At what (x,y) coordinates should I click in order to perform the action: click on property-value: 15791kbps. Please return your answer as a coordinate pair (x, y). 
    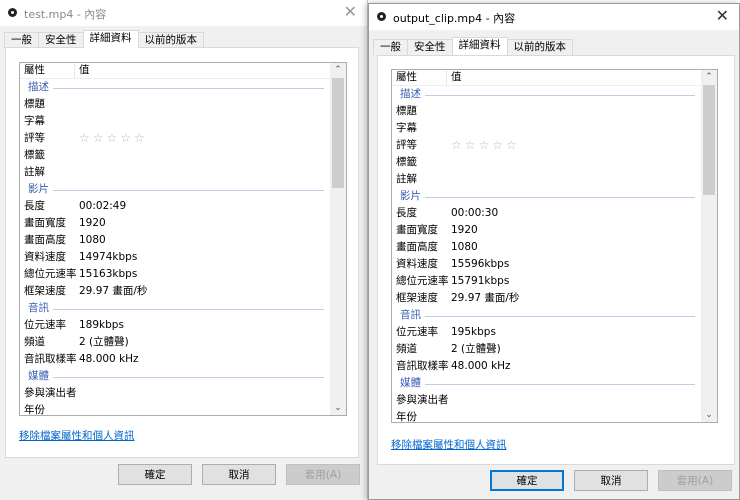
    Looking at the image, I should click on (480, 281).